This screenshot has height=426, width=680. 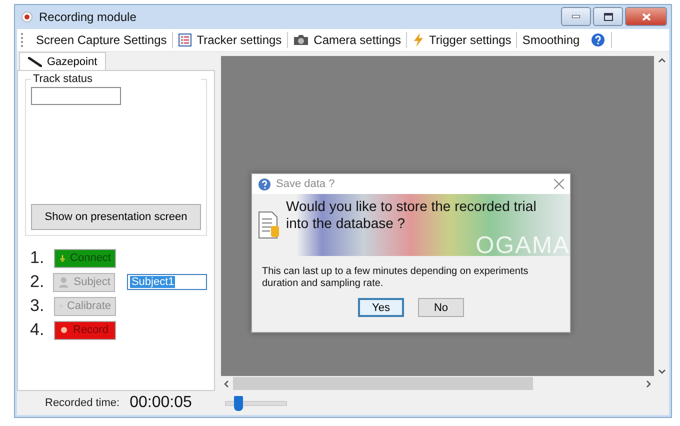 I want to click on close-button, so click(x=646, y=16).